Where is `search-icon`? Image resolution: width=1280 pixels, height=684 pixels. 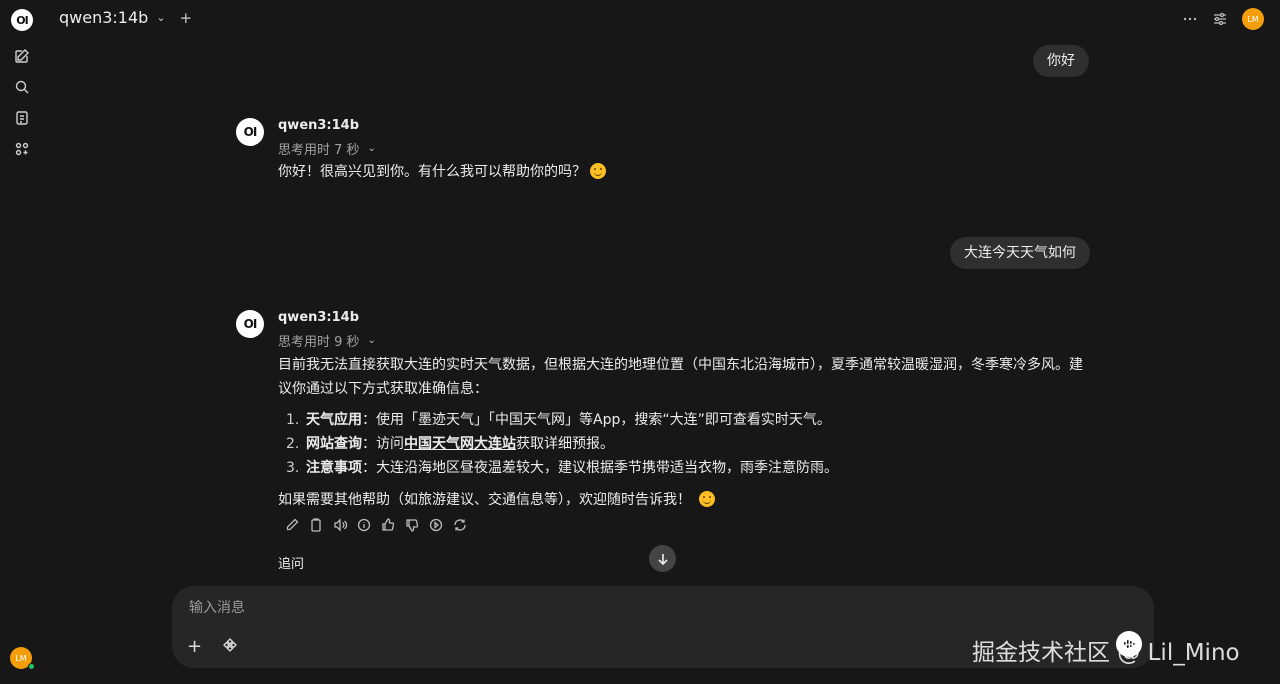
search-icon is located at coordinates (22, 87).